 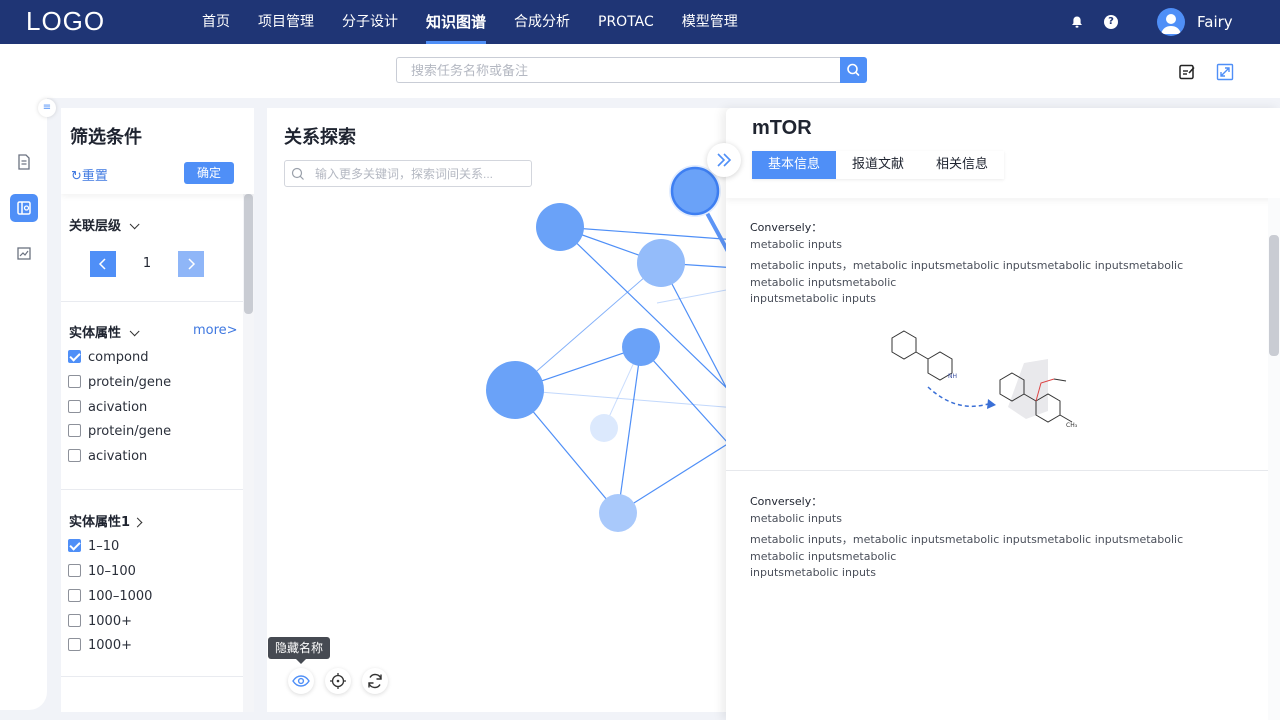 I want to click on refresh-icon: ↻, so click(x=76, y=176).